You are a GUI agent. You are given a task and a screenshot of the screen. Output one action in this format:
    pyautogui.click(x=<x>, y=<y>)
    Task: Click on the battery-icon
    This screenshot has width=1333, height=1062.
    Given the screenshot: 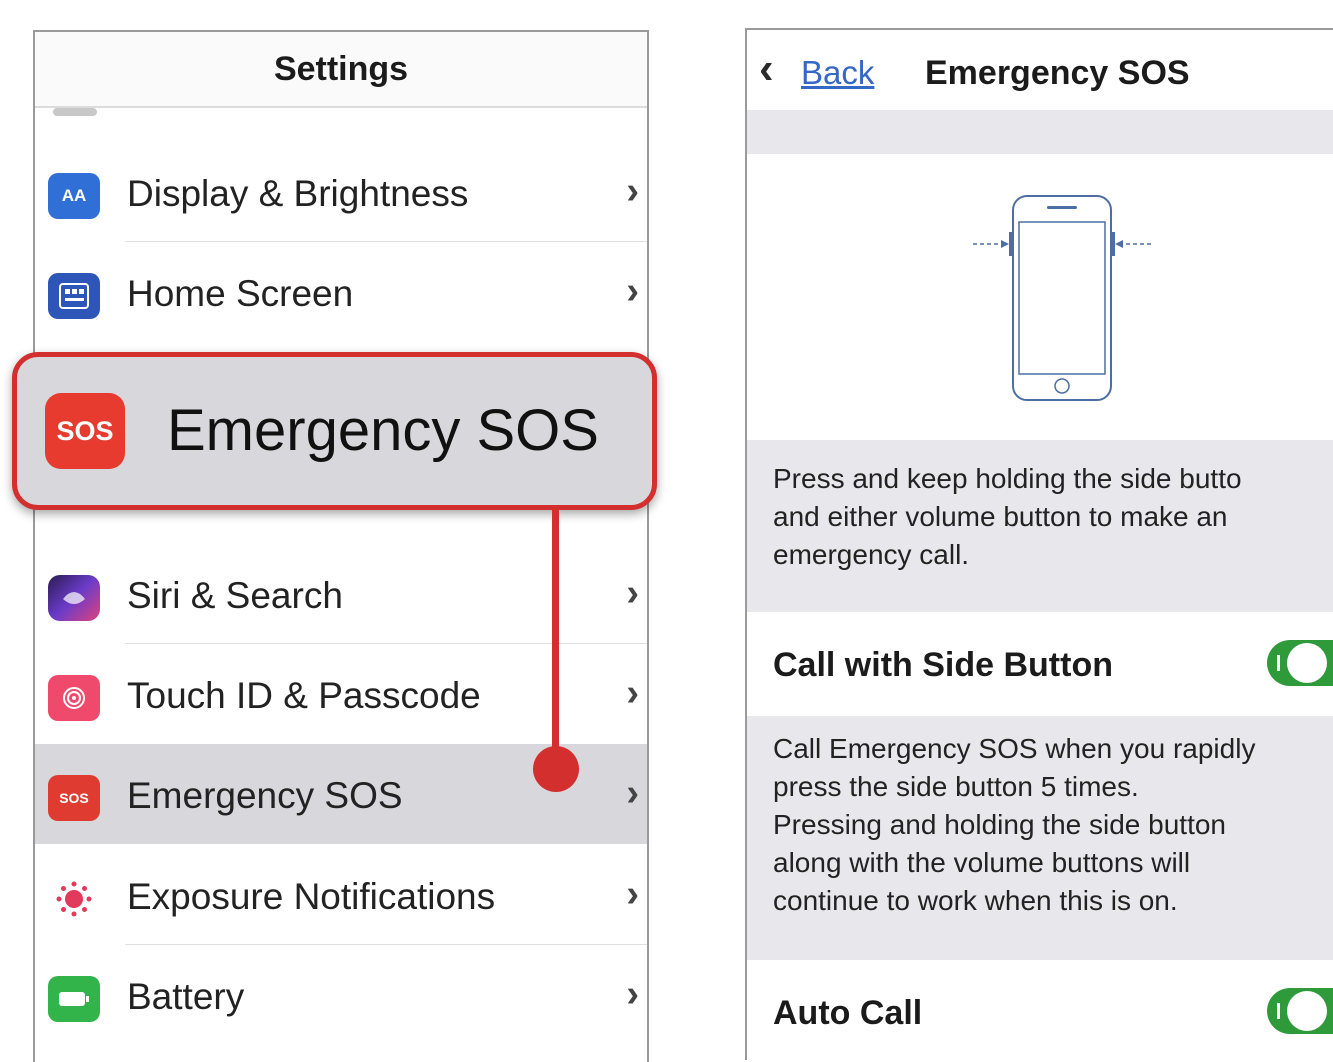 What is the action you would take?
    pyautogui.click(x=74, y=999)
    